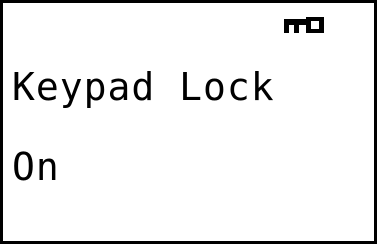  Describe the element at coordinates (36, 167) in the screenshot. I see `setting-value: On` at that location.